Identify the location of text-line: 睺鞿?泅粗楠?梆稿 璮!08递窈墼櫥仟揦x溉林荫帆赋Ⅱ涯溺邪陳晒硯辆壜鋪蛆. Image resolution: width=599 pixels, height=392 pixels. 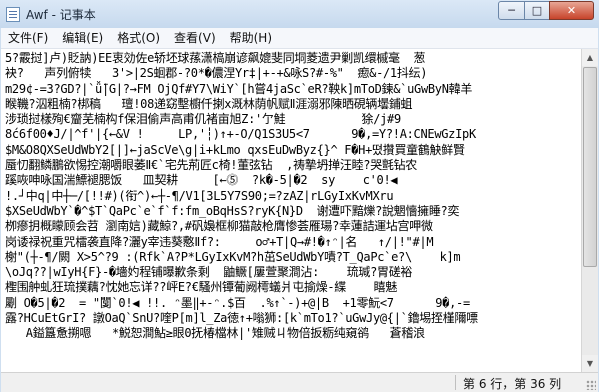
(209, 103).